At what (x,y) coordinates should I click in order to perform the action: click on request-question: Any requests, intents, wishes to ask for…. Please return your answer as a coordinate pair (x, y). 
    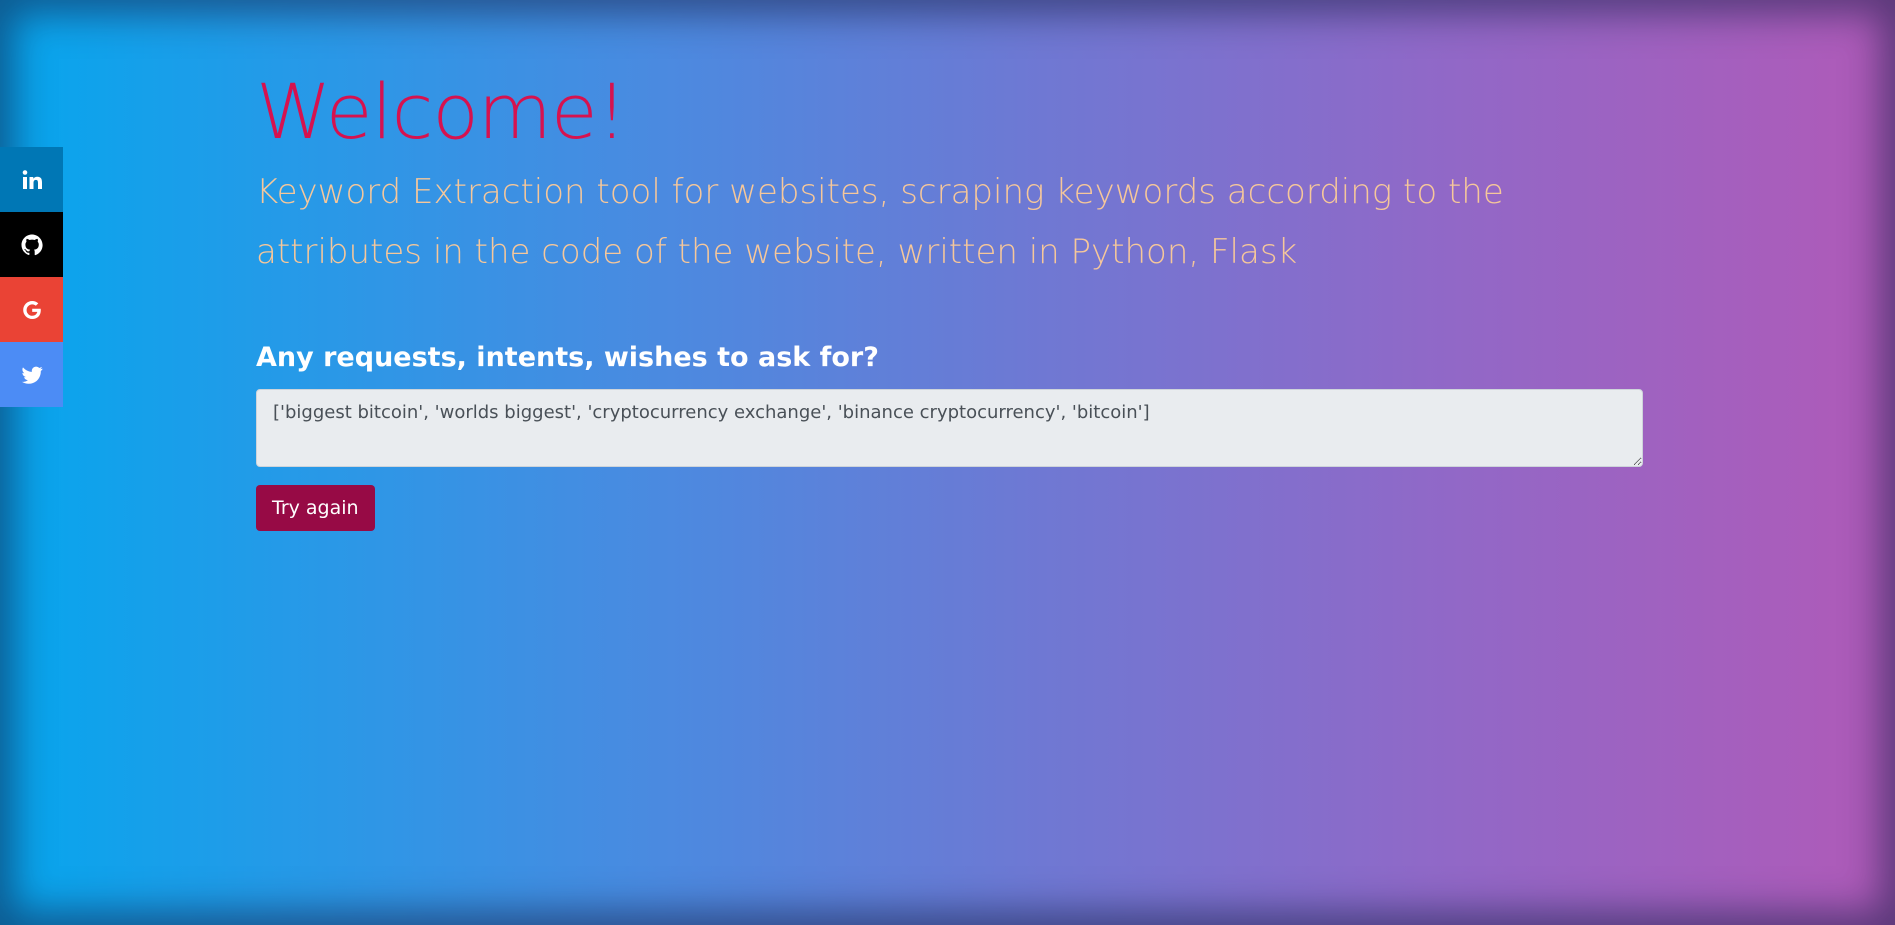
    Looking at the image, I should click on (567, 357).